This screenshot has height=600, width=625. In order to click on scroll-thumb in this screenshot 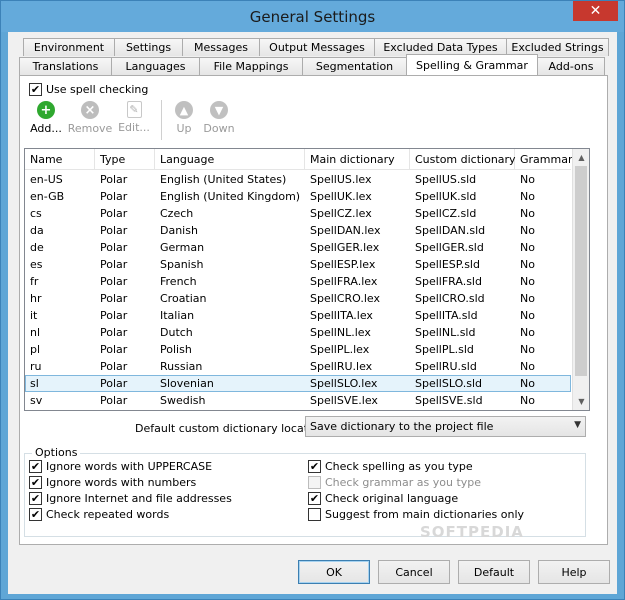, I will do `click(581, 271)`.